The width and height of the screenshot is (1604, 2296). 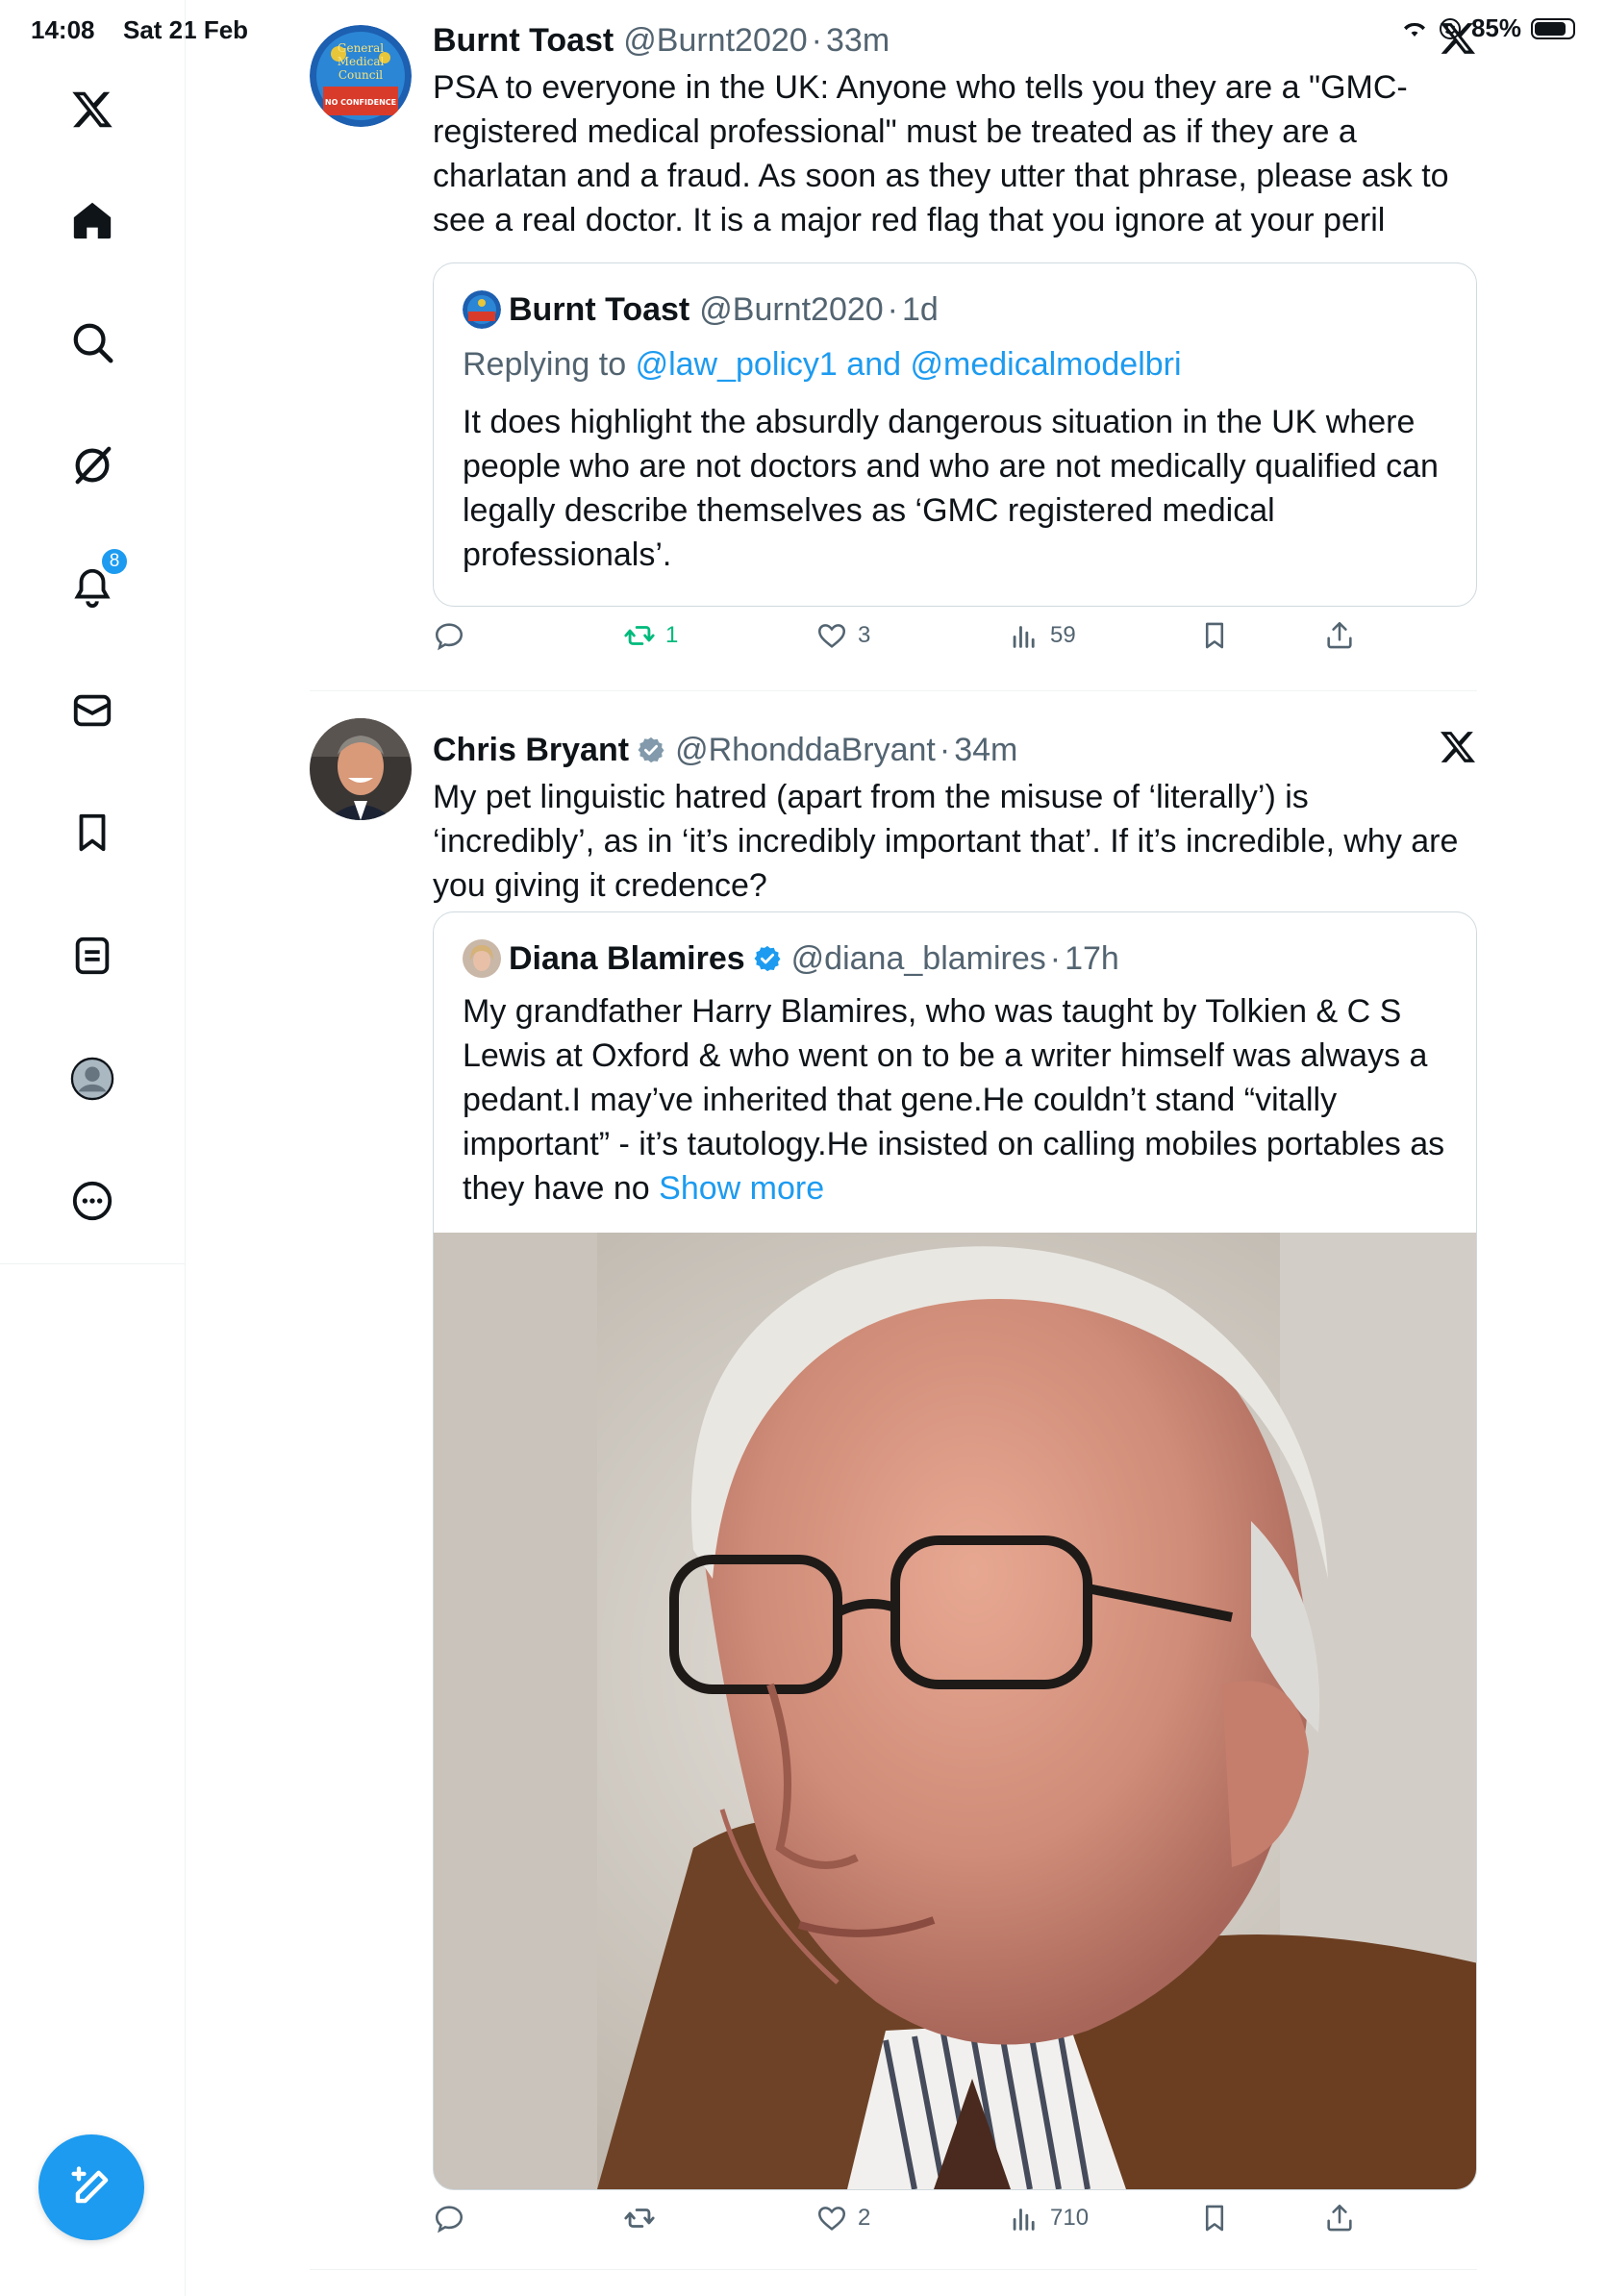 I want to click on tweet-time: 33m, so click(x=858, y=41).